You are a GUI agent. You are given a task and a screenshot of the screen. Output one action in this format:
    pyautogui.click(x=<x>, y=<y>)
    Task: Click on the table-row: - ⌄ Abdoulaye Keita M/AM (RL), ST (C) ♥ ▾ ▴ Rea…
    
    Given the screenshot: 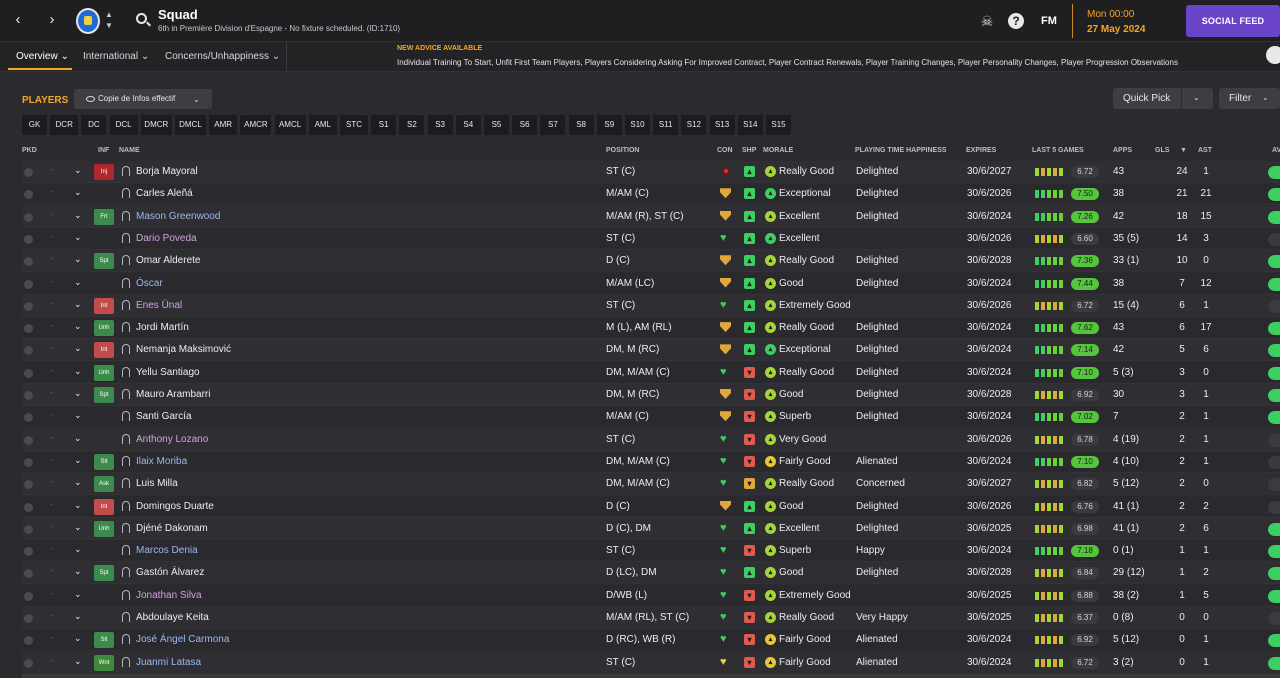 What is the action you would take?
    pyautogui.click(x=651, y=618)
    